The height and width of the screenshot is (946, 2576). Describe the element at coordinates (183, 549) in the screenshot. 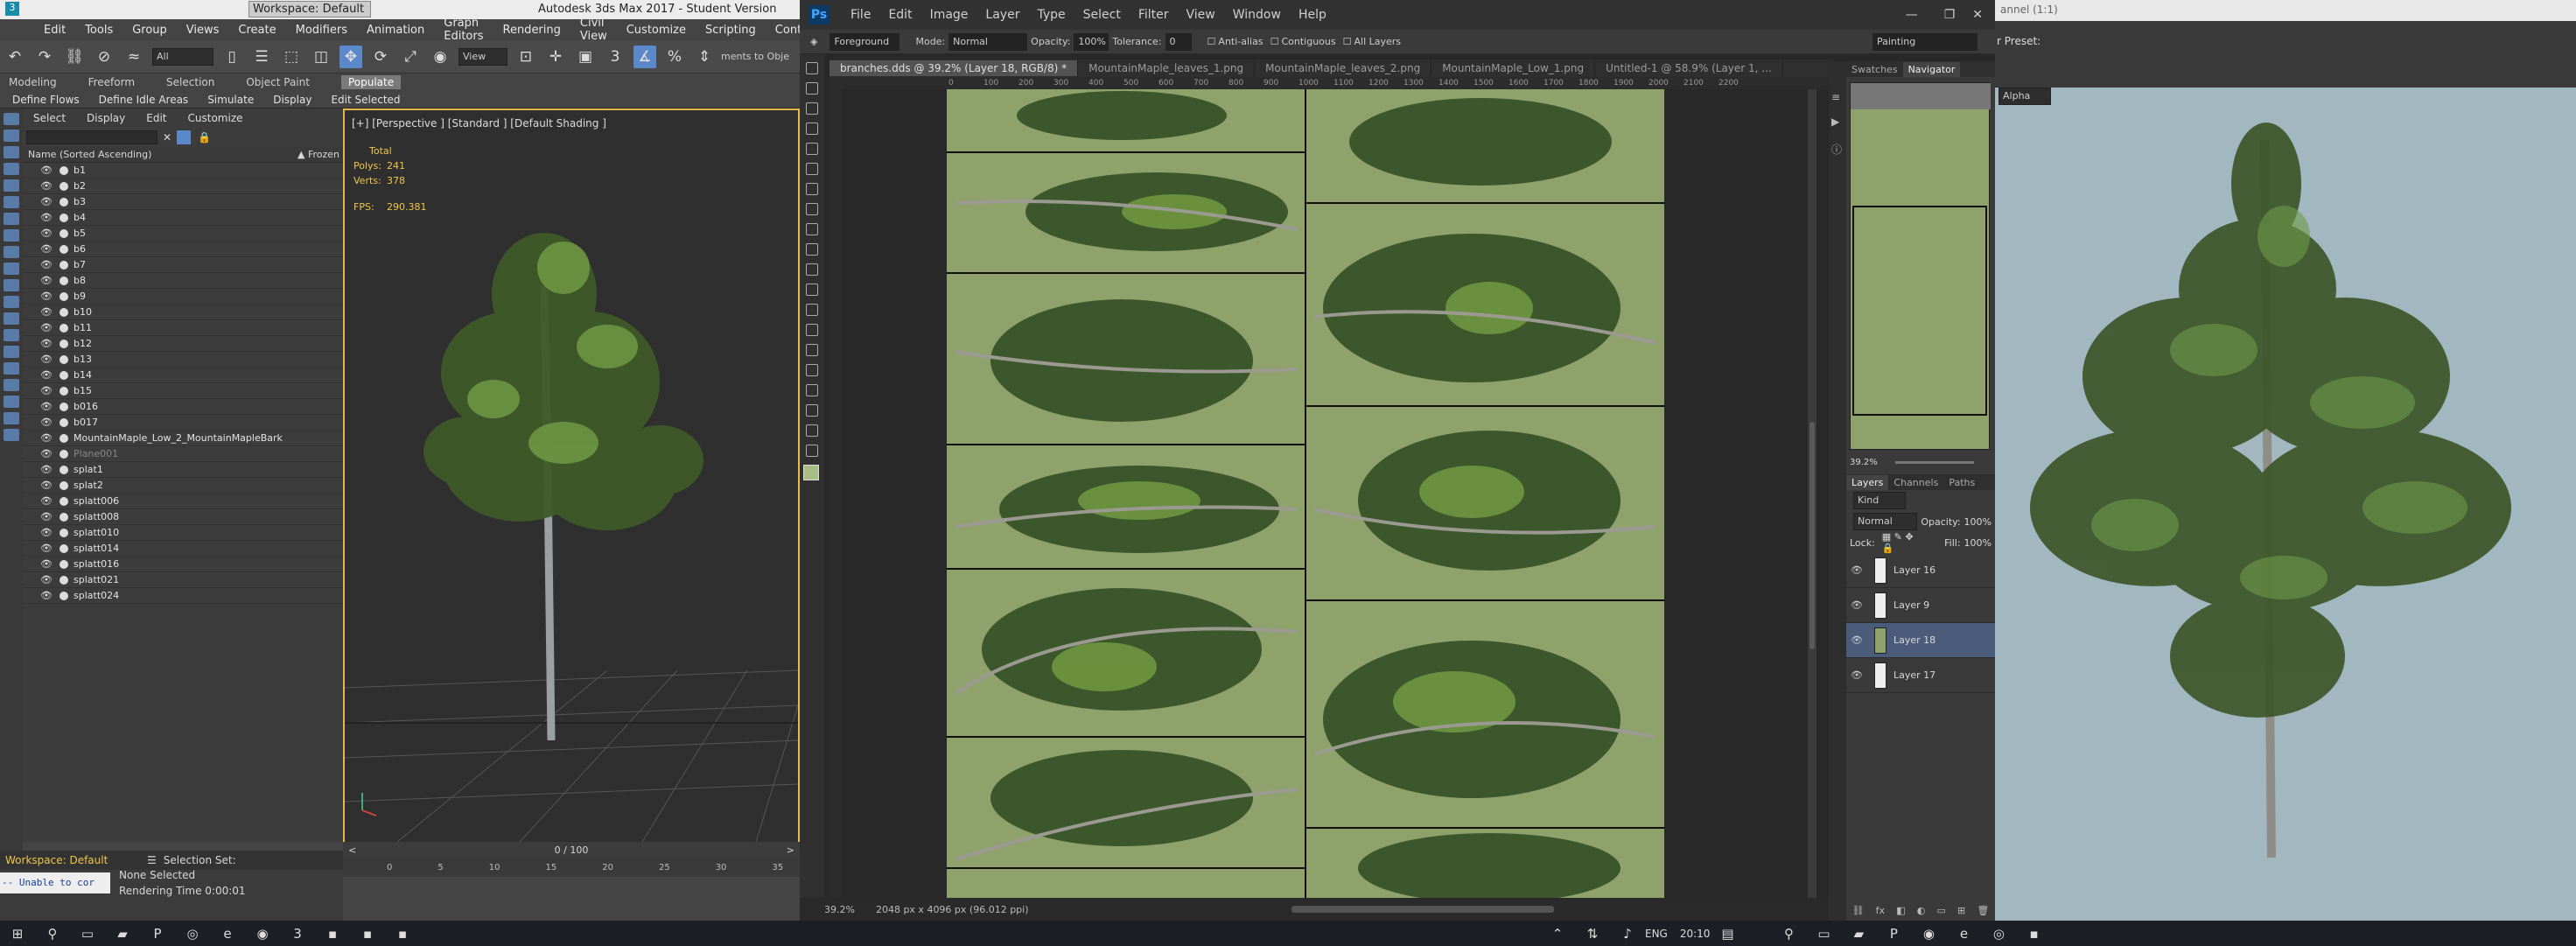

I see `scene-item: 👁 splatt014` at that location.